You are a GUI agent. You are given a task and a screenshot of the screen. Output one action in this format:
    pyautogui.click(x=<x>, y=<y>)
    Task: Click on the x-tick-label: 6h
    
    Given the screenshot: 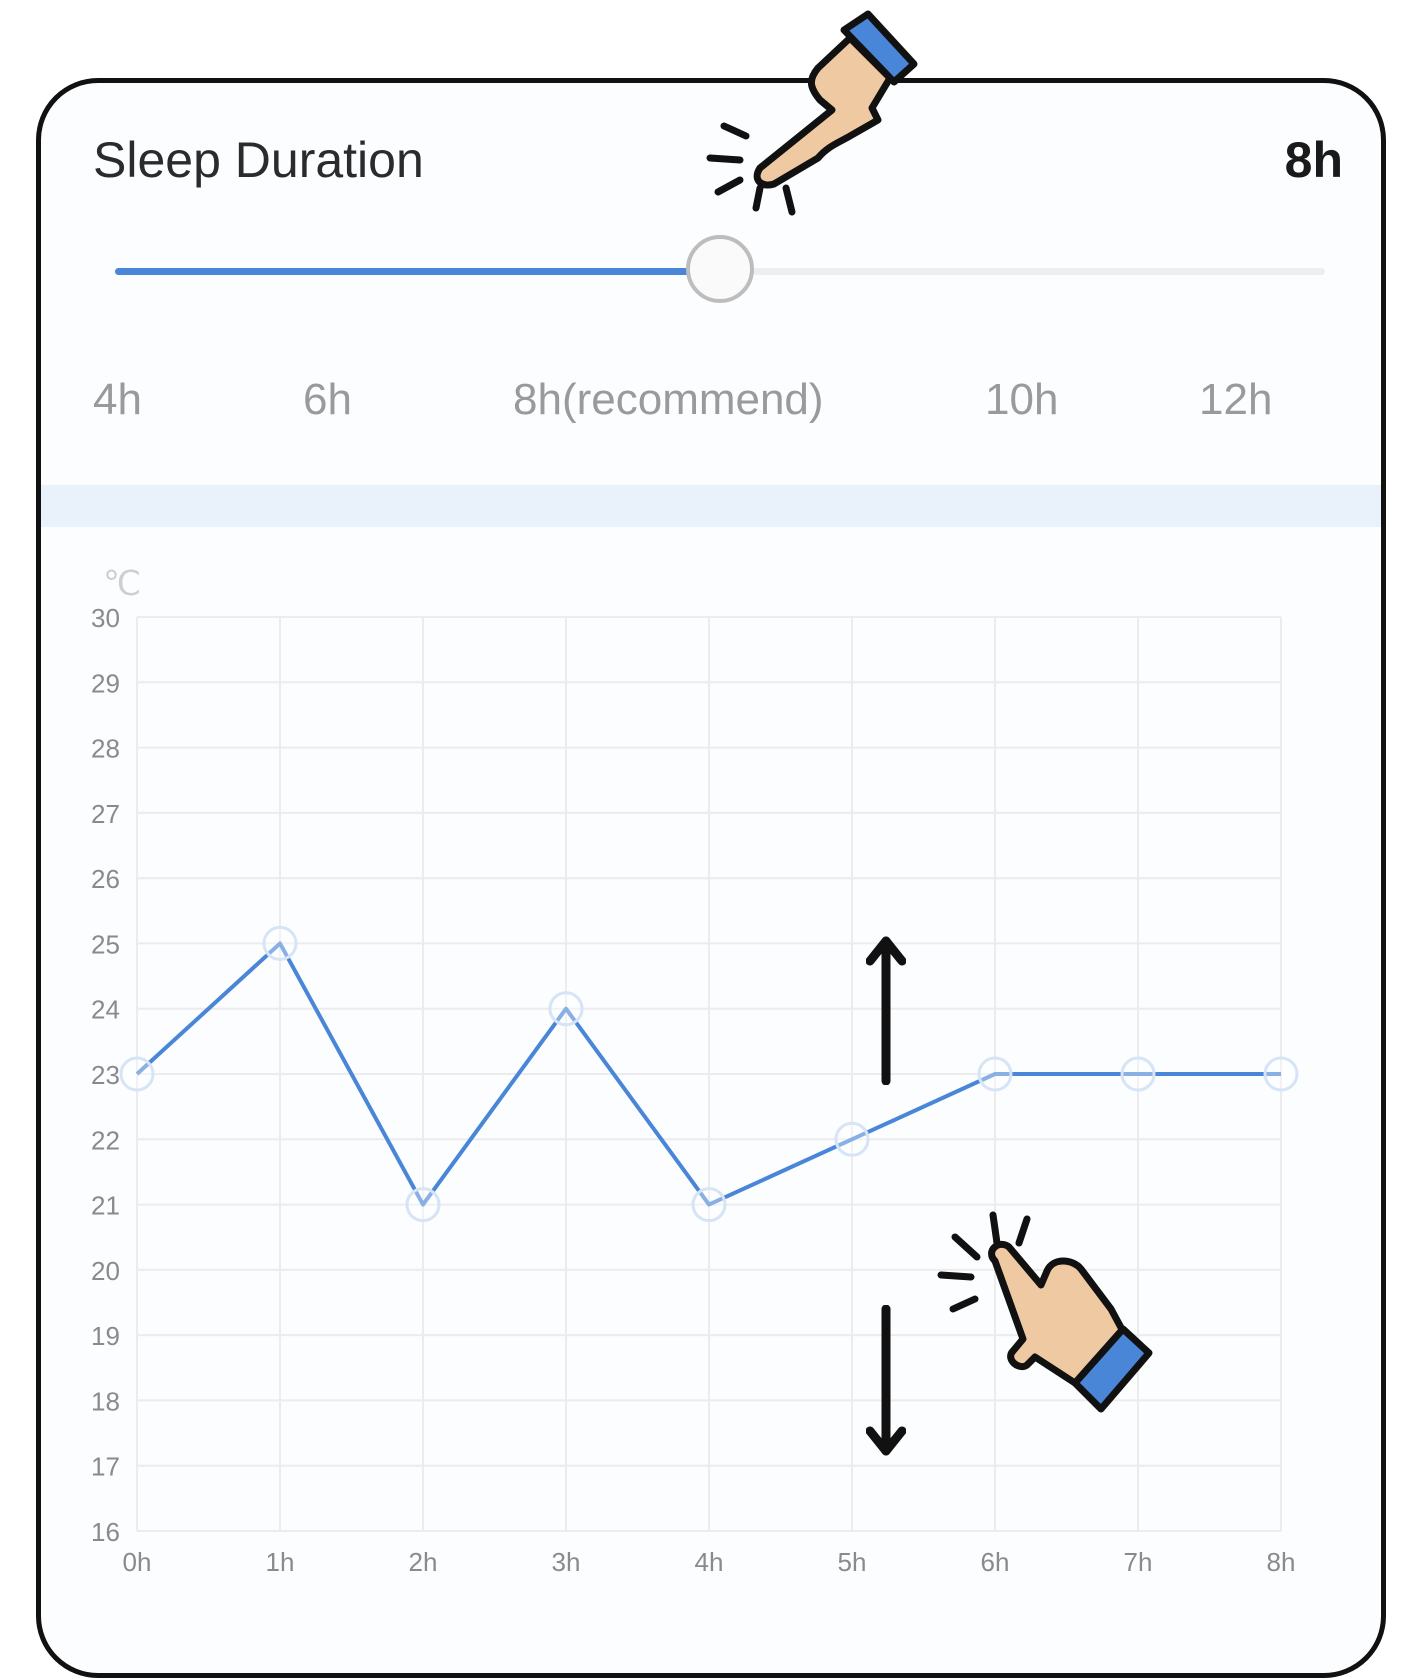 What is the action you would take?
    pyautogui.click(x=995, y=1562)
    